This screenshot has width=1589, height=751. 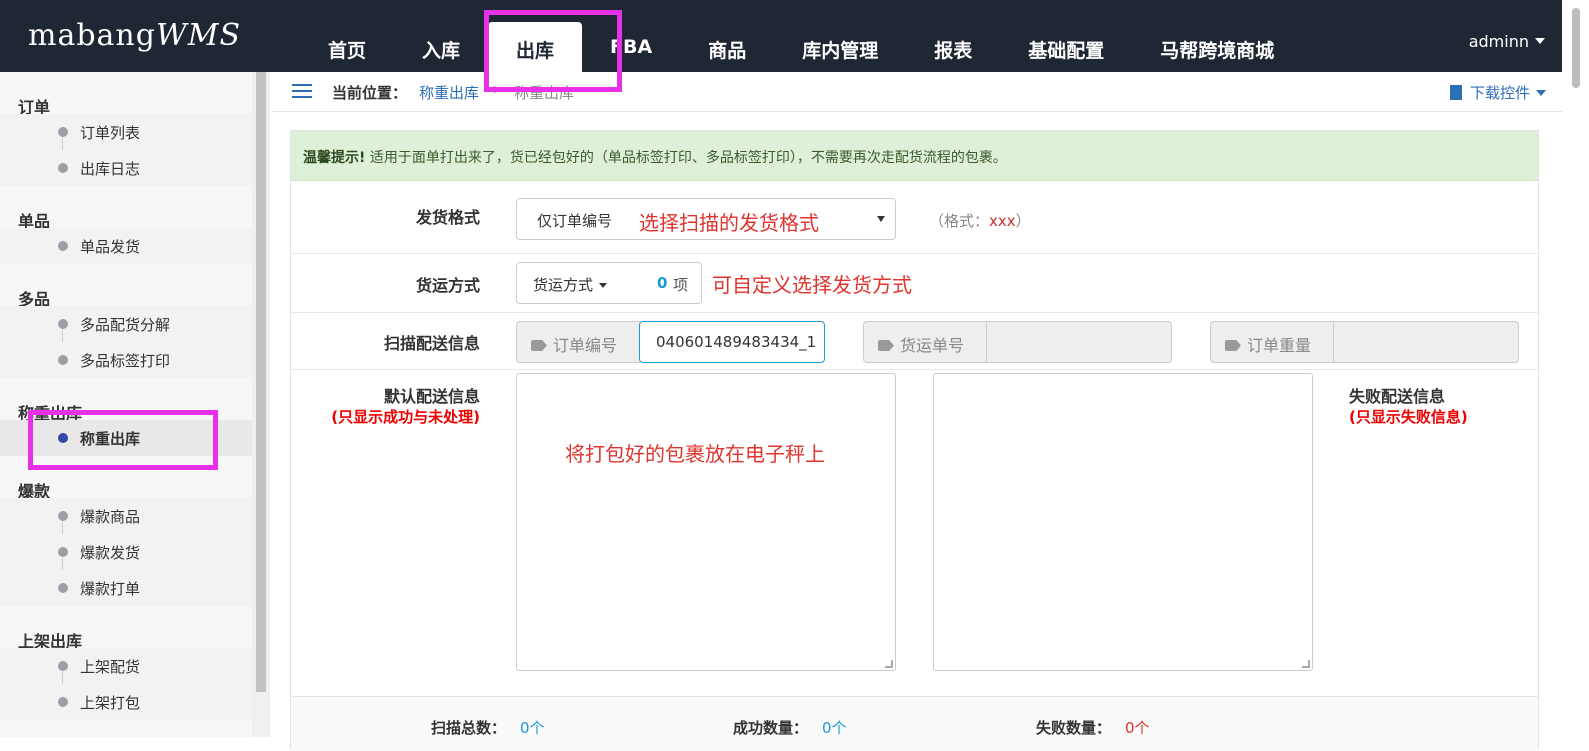 What do you see at coordinates (1455, 92) in the screenshot?
I see `download-icon` at bounding box center [1455, 92].